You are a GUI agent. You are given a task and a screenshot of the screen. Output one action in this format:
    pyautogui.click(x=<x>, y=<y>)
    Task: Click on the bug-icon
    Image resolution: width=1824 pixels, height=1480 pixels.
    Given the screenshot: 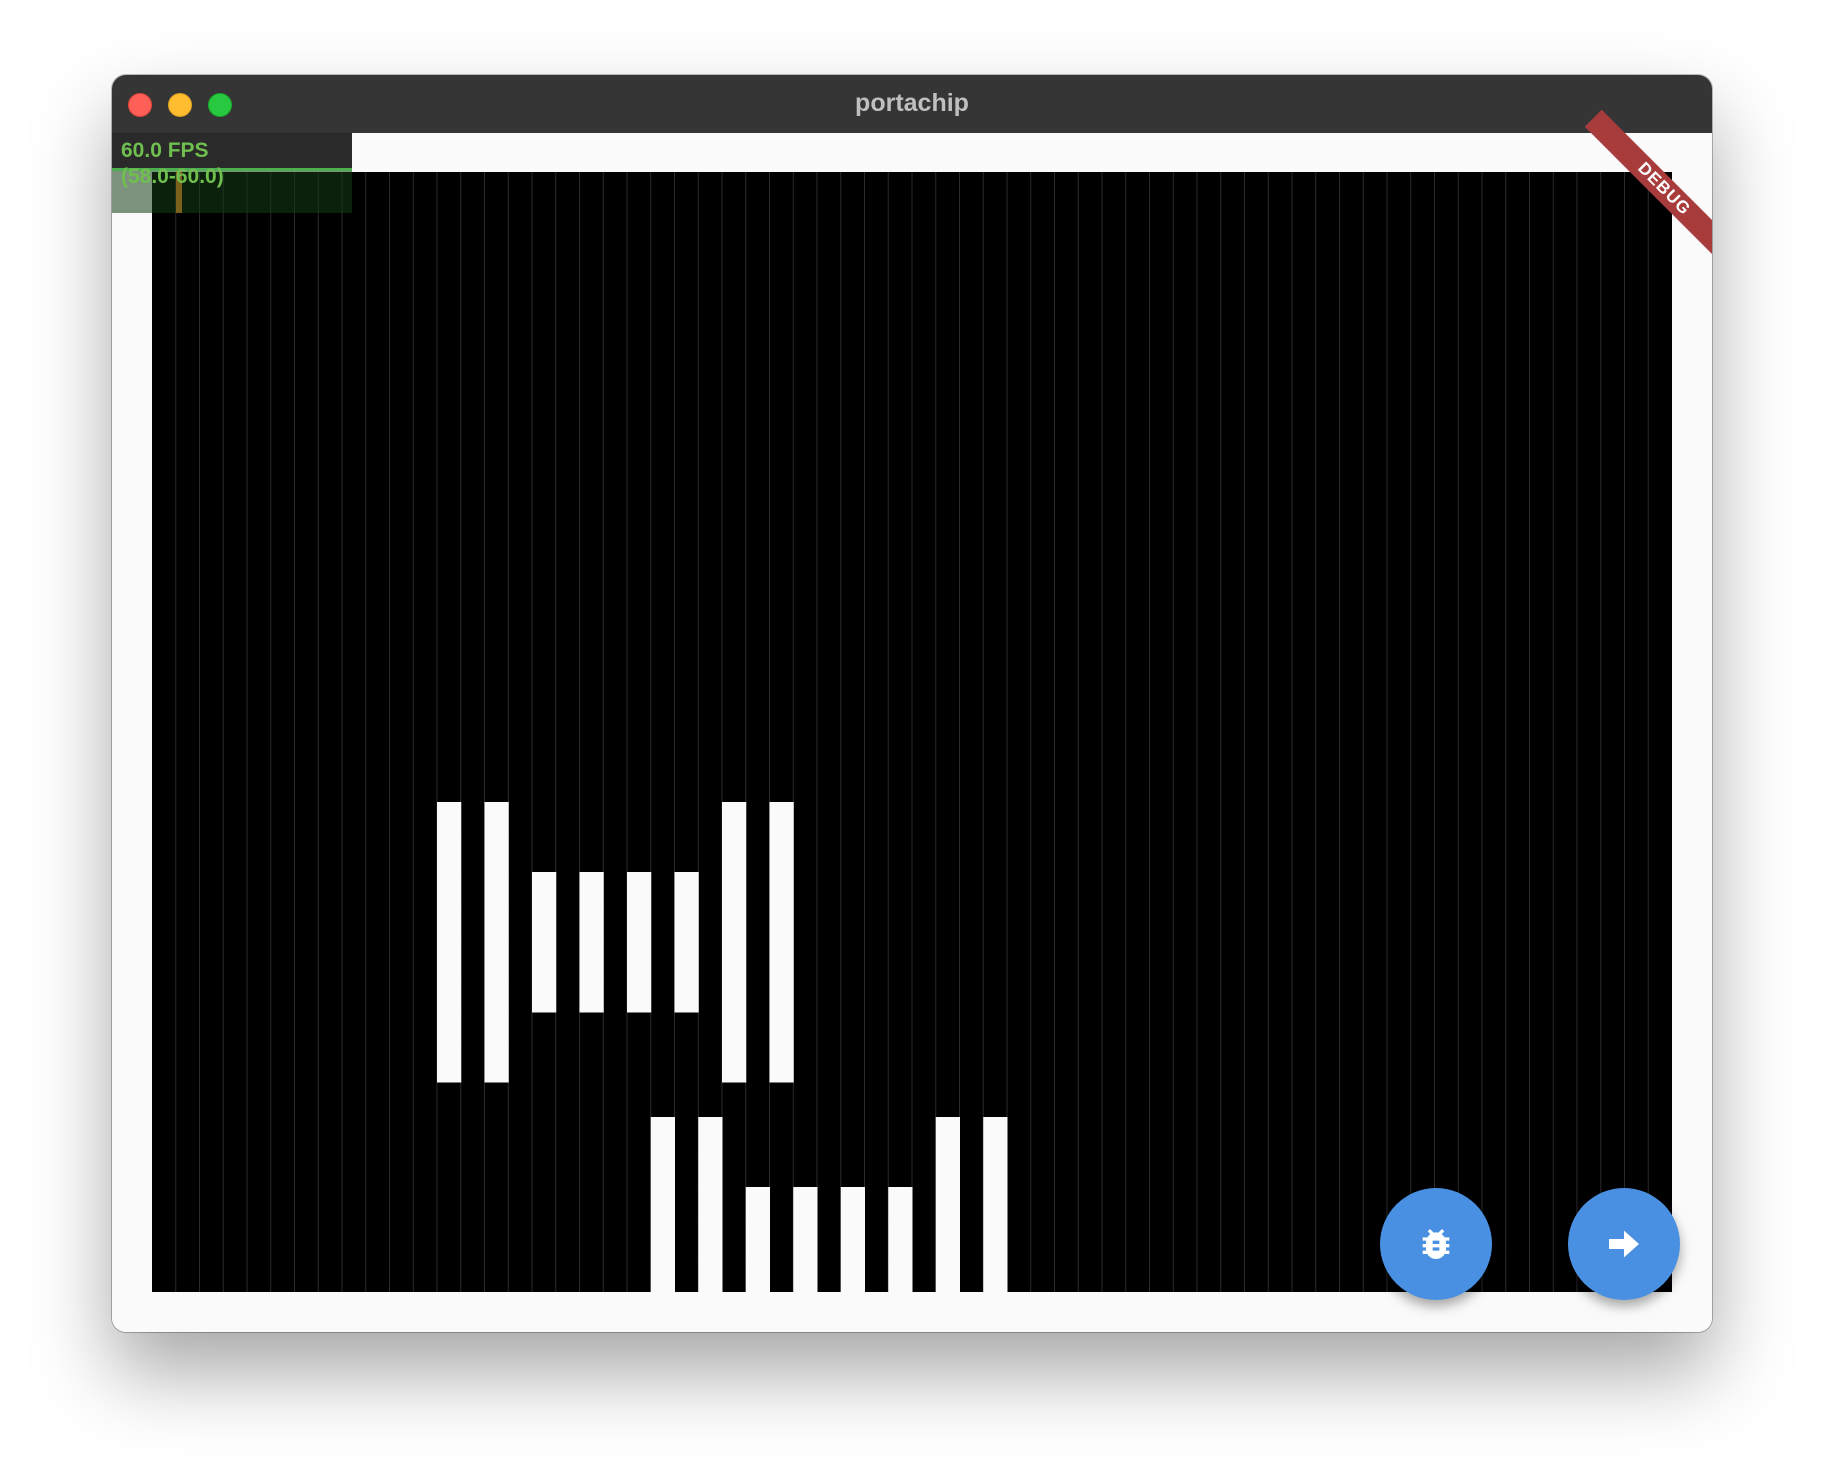 What is the action you would take?
    pyautogui.click(x=1436, y=1244)
    